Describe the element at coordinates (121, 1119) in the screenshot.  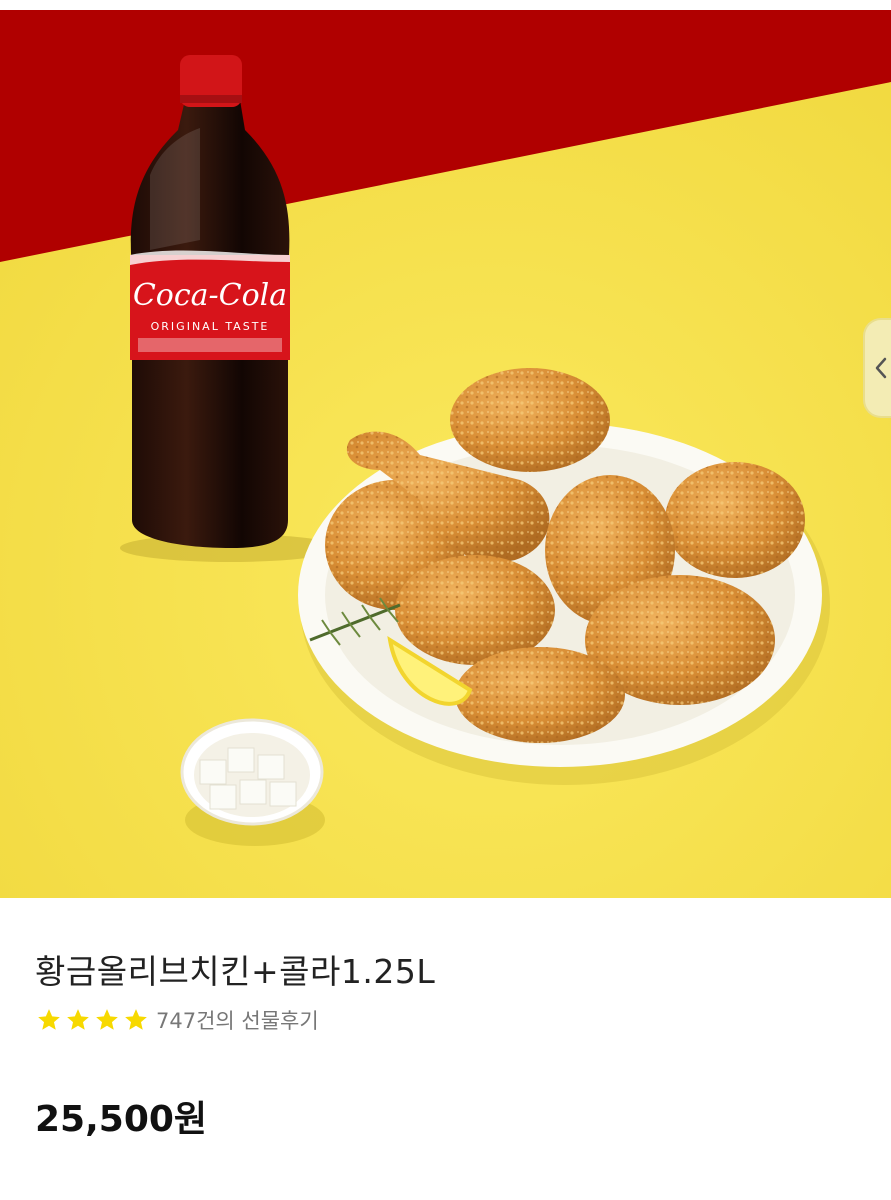
I see `product-price: 25,500원` at that location.